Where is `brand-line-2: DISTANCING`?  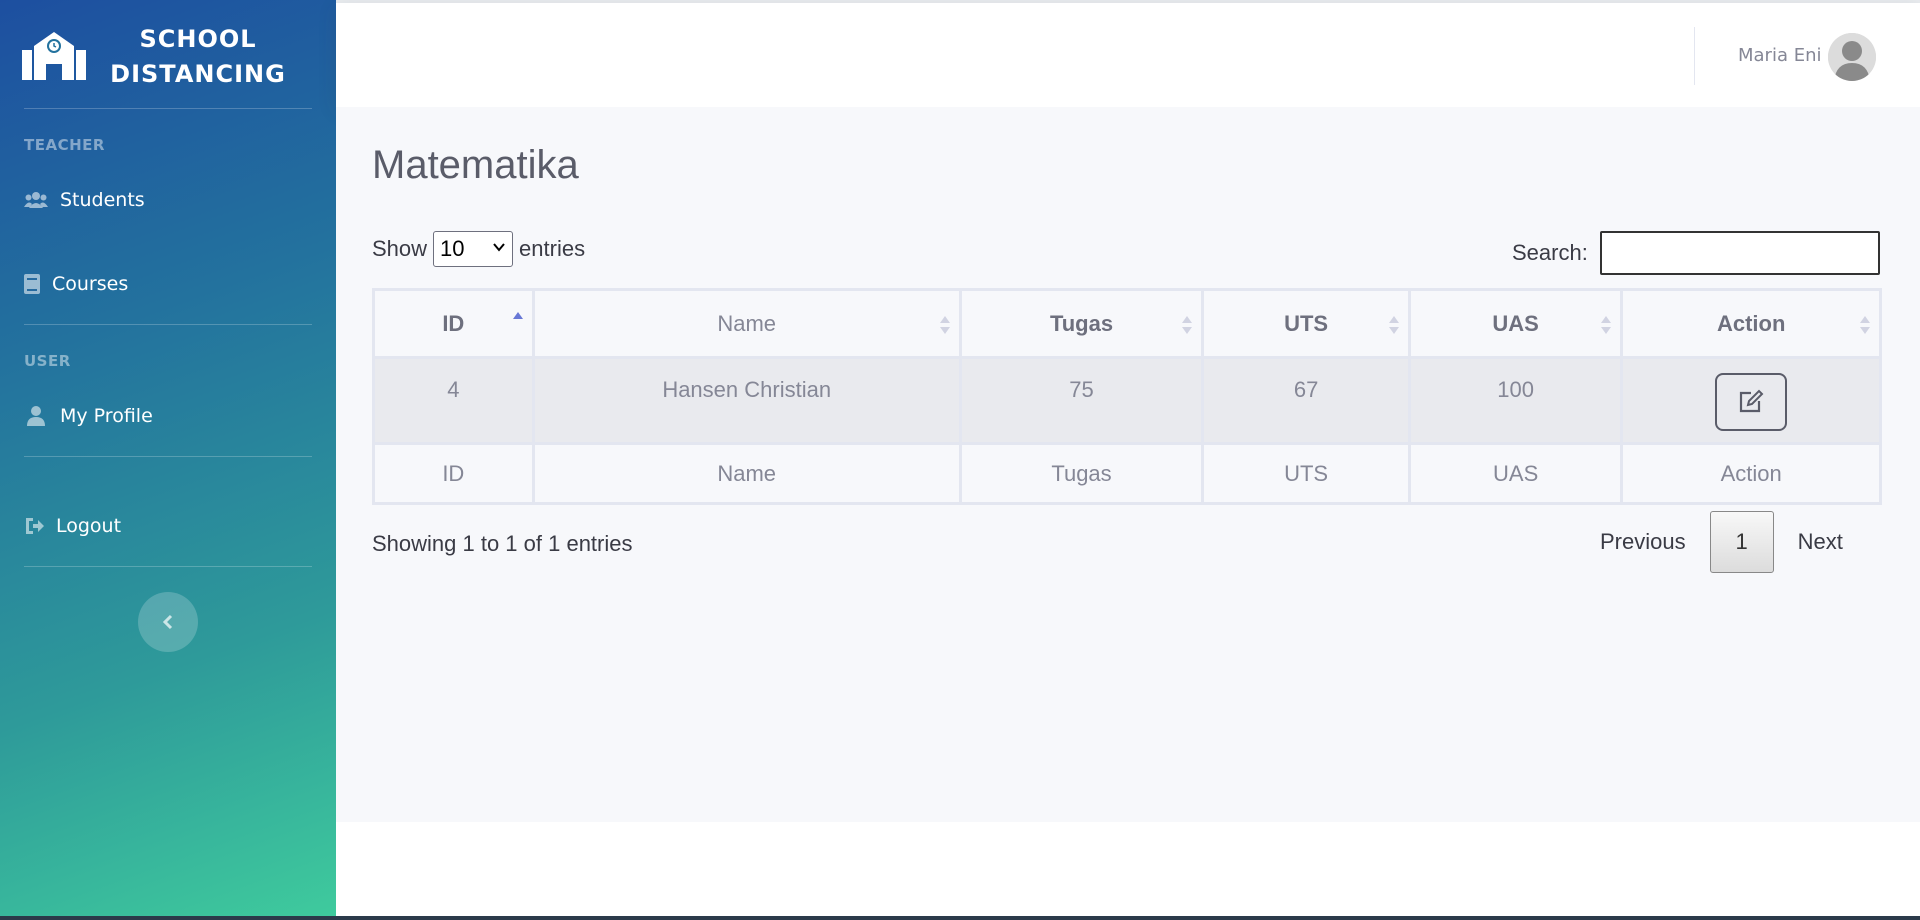 brand-line-2: DISTANCING is located at coordinates (198, 74).